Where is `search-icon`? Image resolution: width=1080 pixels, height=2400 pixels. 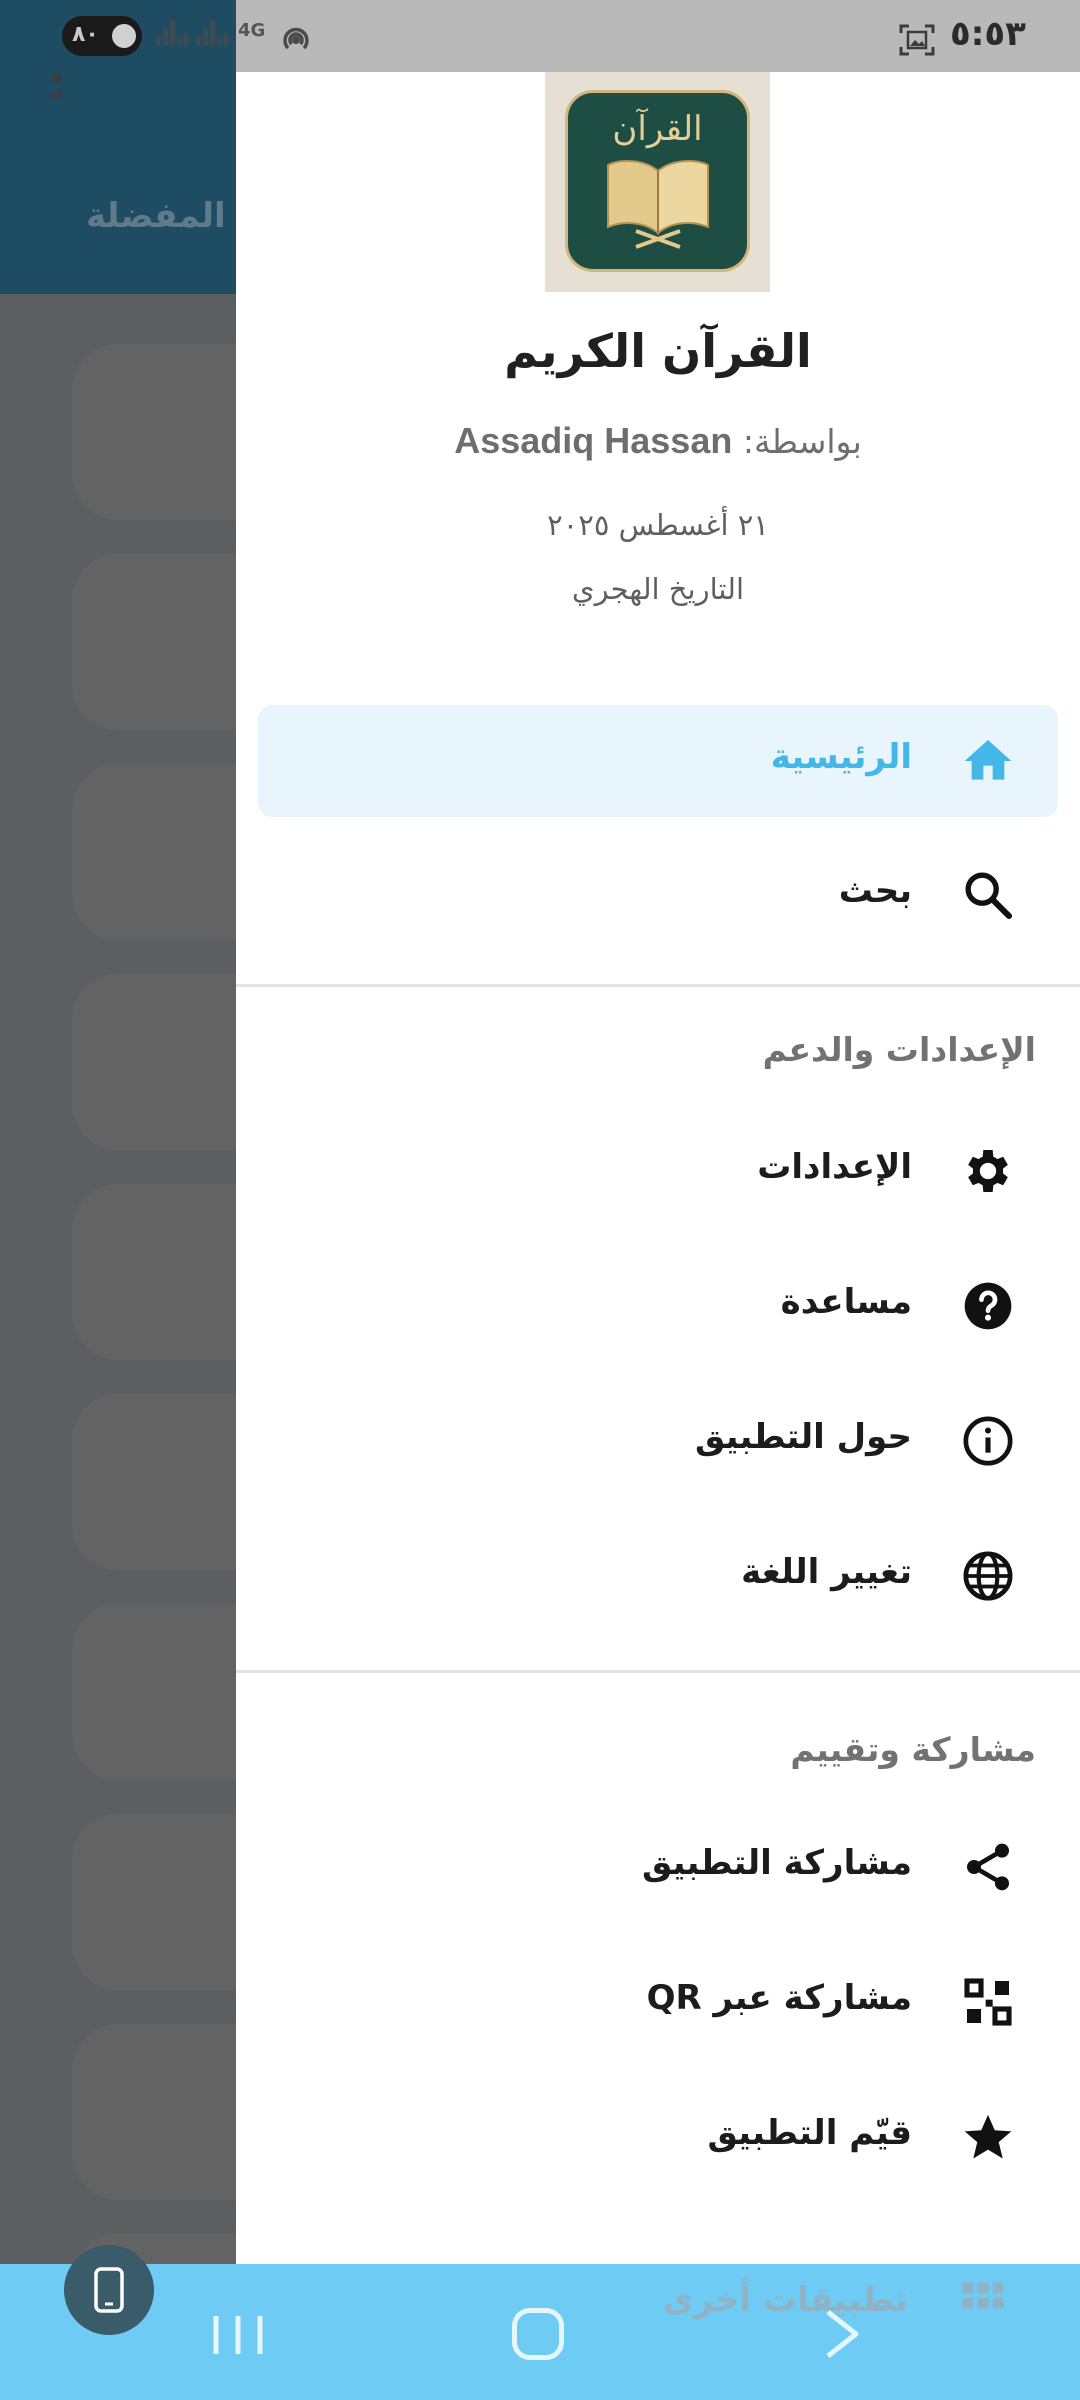
search-icon is located at coordinates (989, 896).